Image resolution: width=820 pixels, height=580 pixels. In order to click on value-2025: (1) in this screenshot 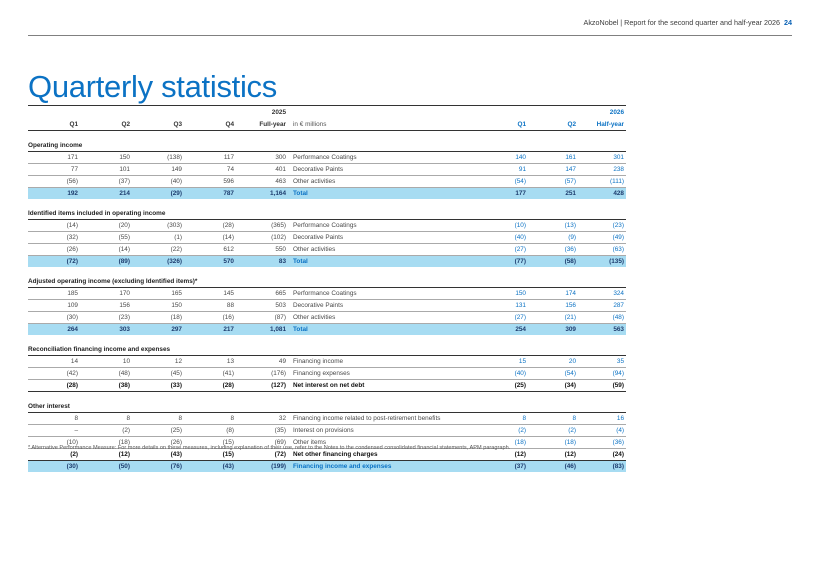, I will do `click(158, 237)`.